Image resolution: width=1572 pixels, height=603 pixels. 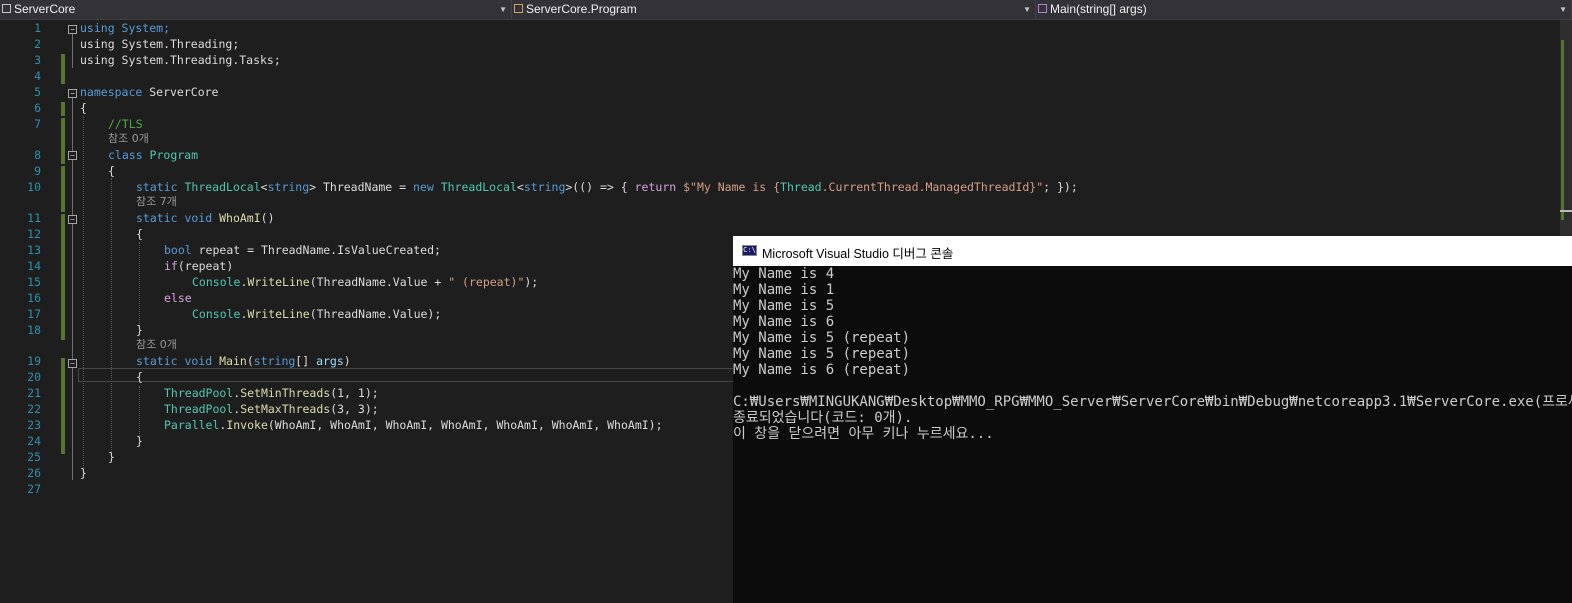 I want to click on member-dropdown-label: Main(string[] args), so click(x=1098, y=9).